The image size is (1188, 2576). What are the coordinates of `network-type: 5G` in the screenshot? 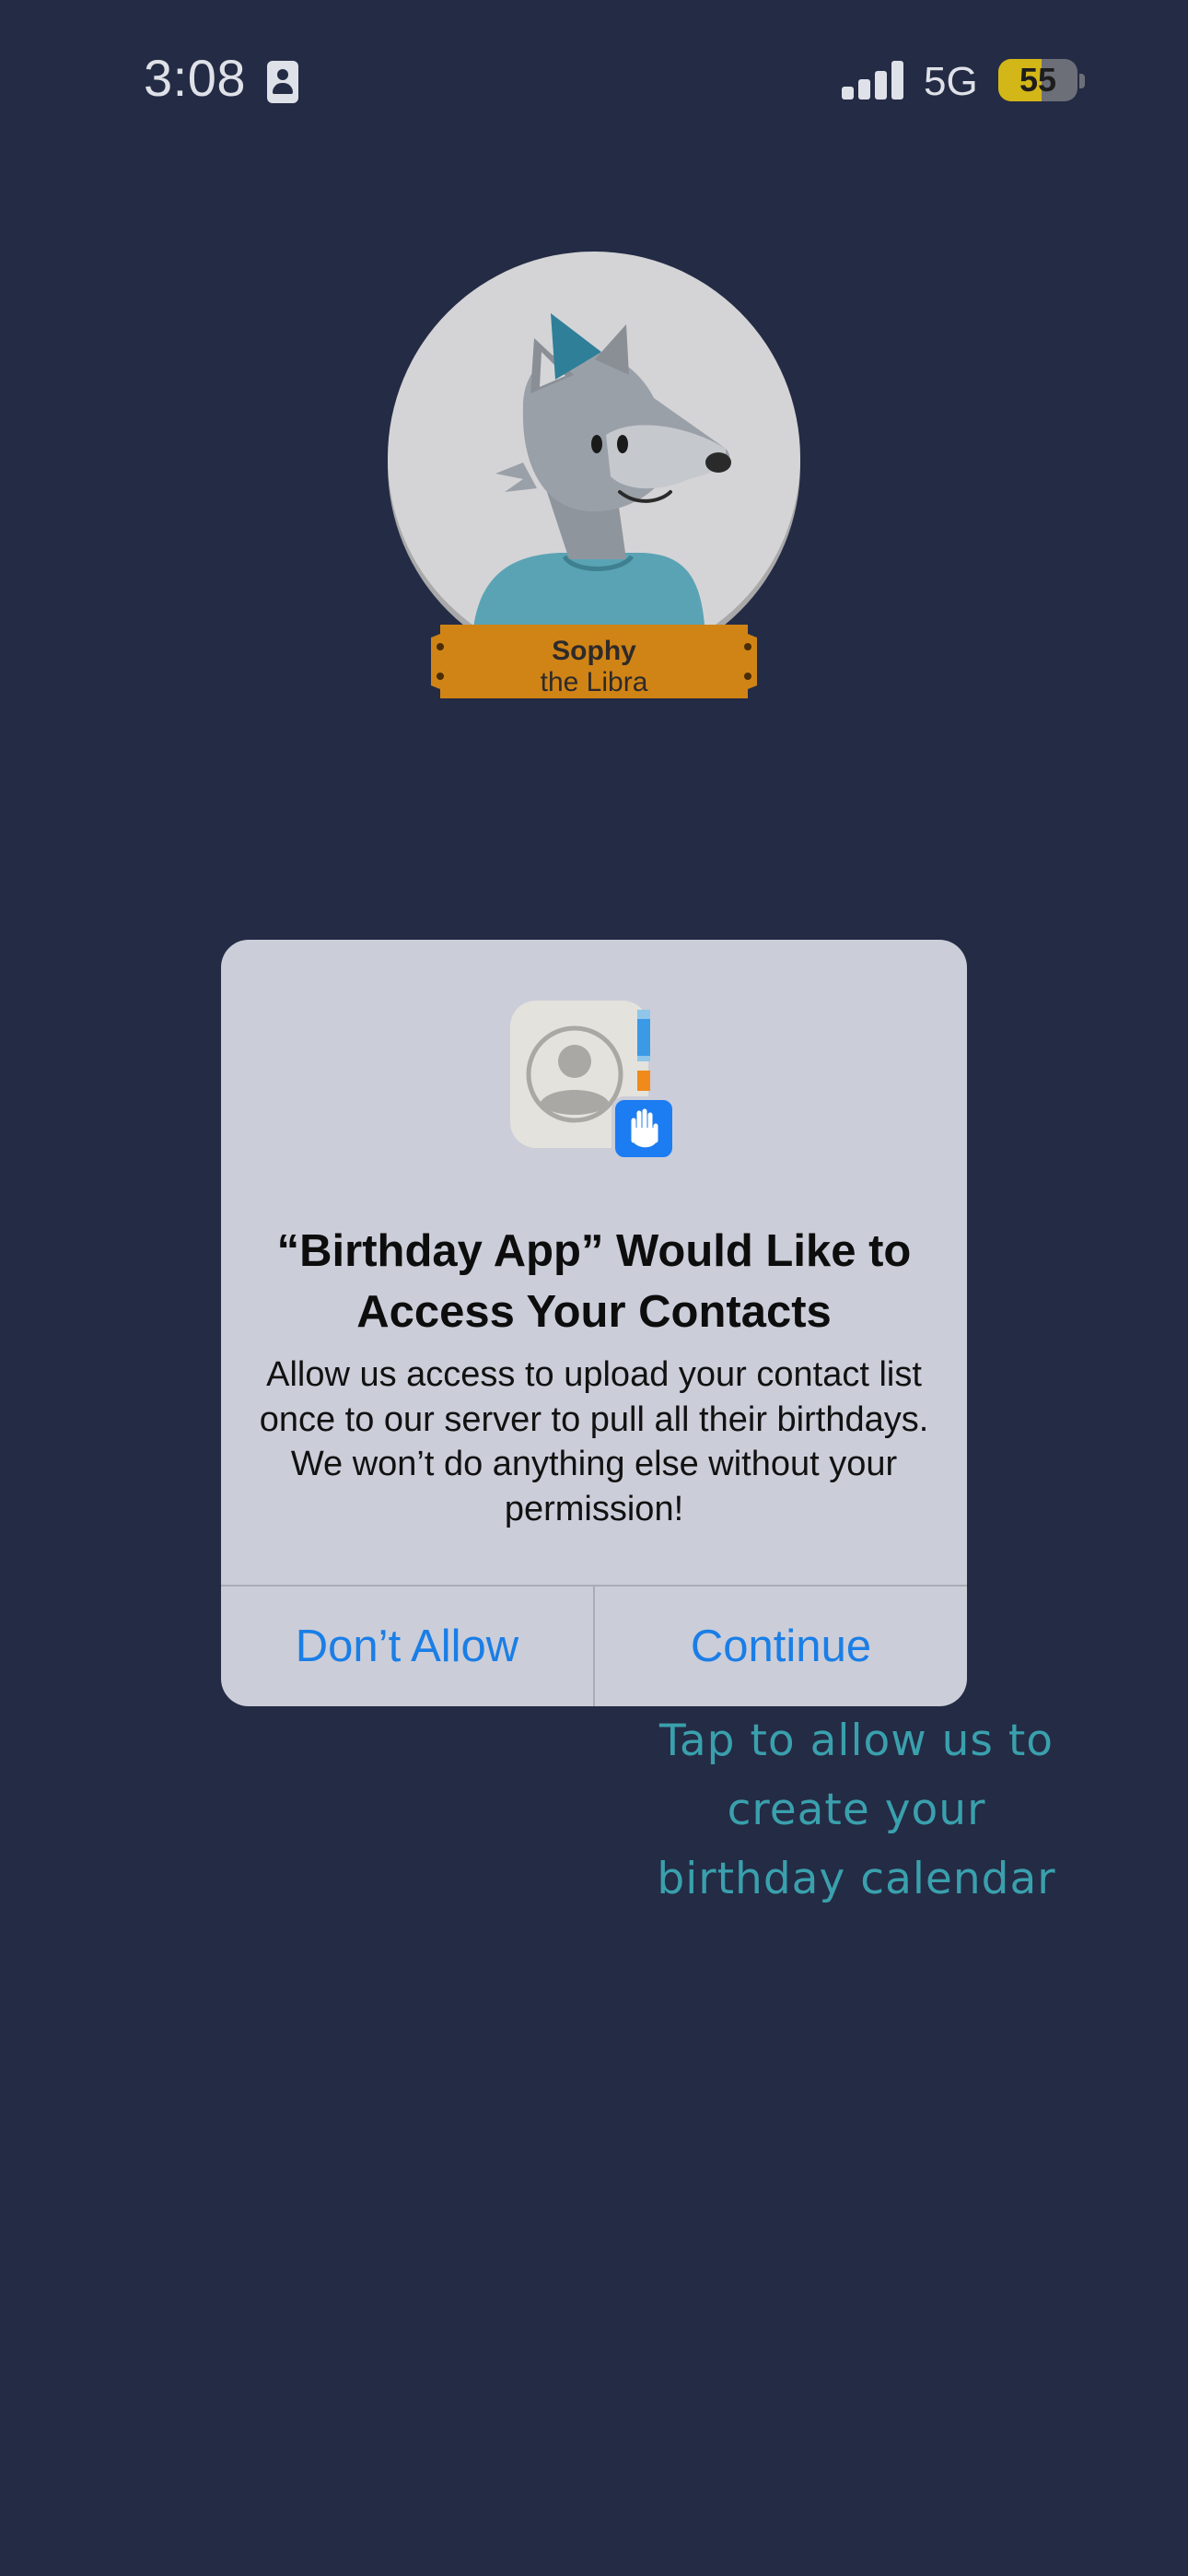 It's located at (951, 81).